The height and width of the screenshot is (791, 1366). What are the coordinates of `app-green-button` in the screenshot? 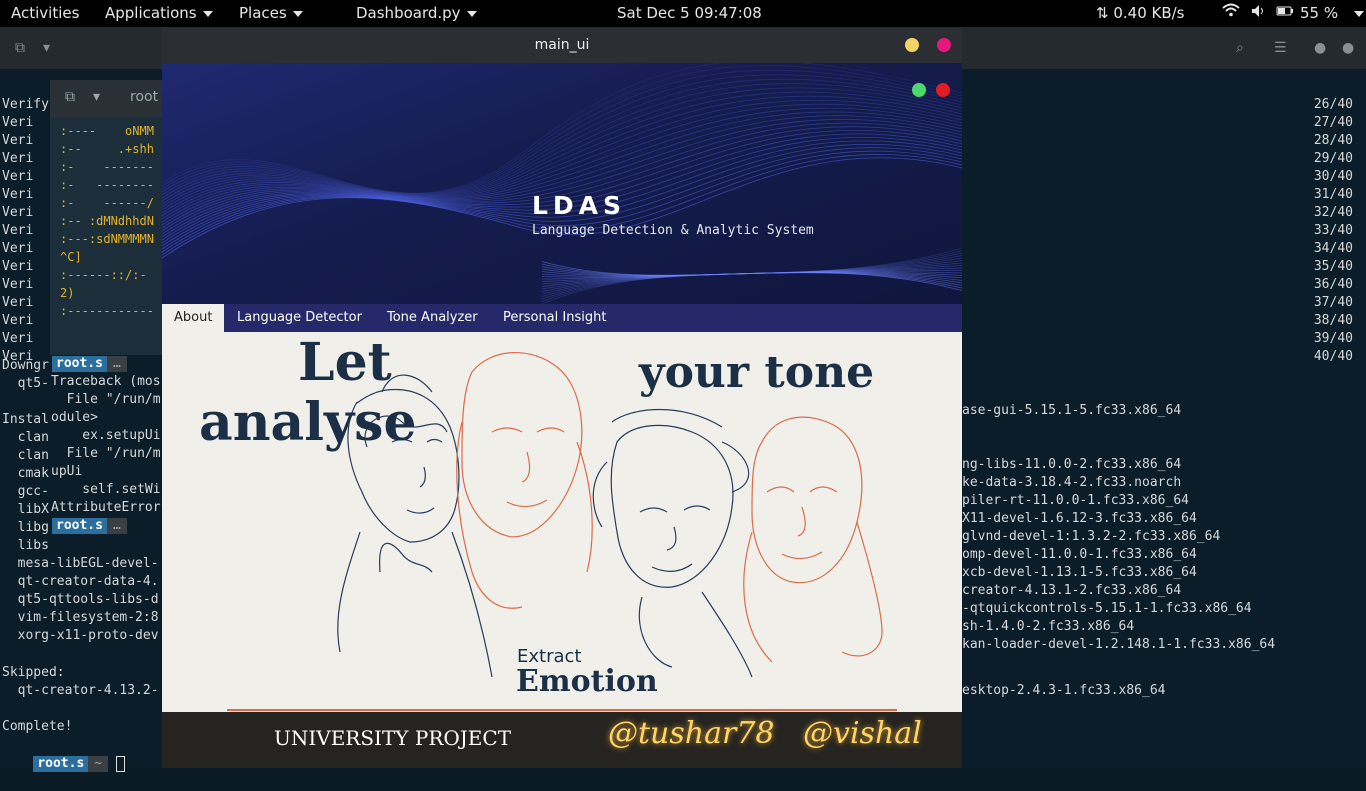 It's located at (919, 90).